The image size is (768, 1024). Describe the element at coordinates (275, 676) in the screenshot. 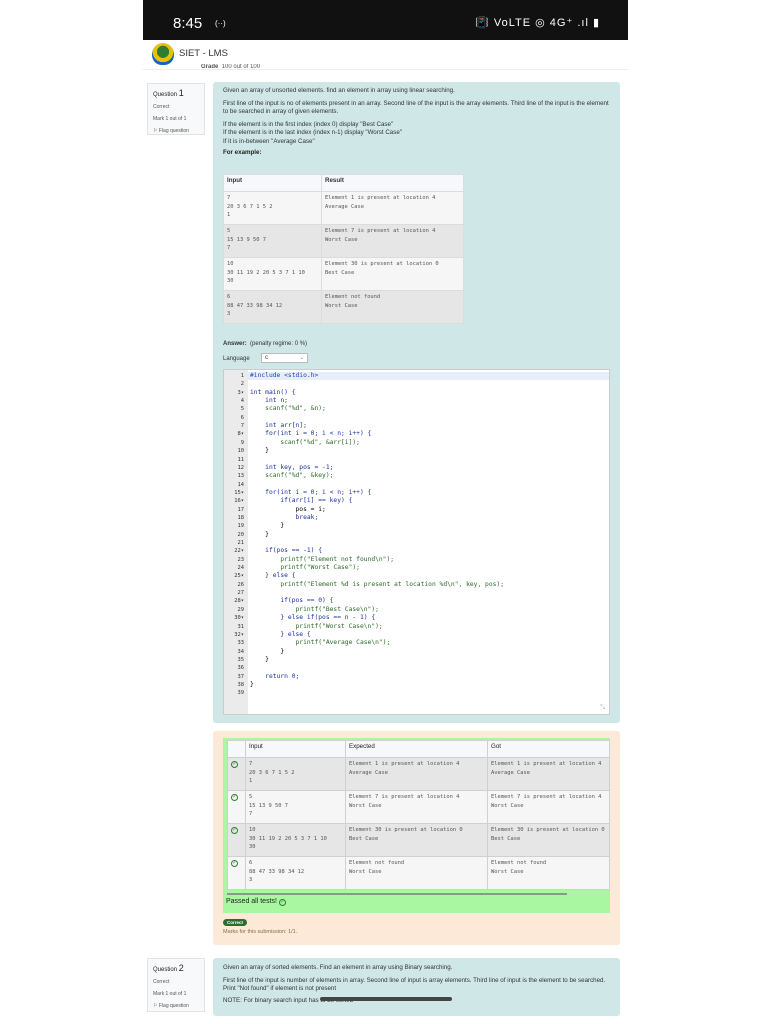

I see `code-line: return 0;` at that location.